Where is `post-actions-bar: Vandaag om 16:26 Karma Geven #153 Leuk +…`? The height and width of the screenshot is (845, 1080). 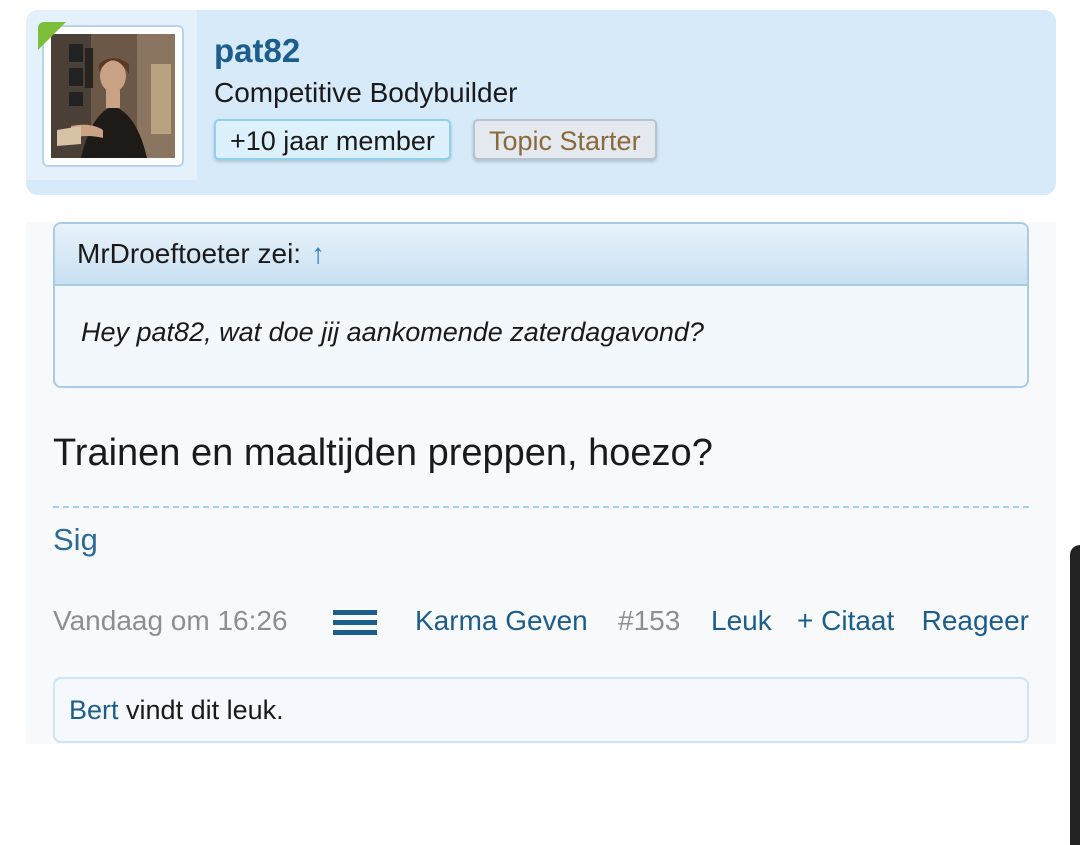
post-actions-bar: Vandaag om 16:26 Karma Geven #153 Leuk +… is located at coordinates (541, 622).